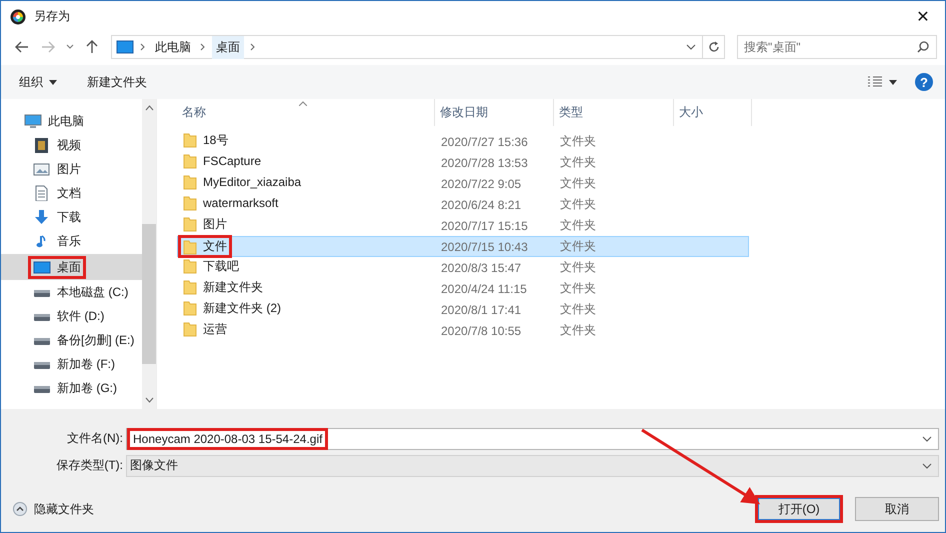 This screenshot has height=533, width=946. What do you see at coordinates (240, 203) in the screenshot?
I see `file-name: watermarksoft` at bounding box center [240, 203].